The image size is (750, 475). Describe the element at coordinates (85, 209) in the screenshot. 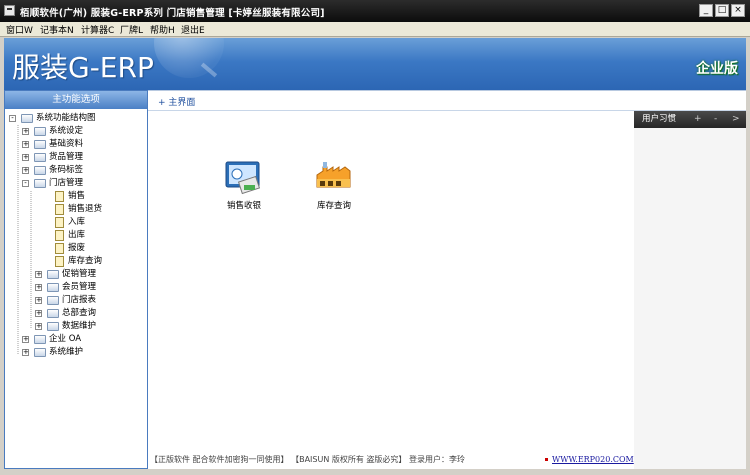

I see `tree-item-label: 销售退货` at that location.